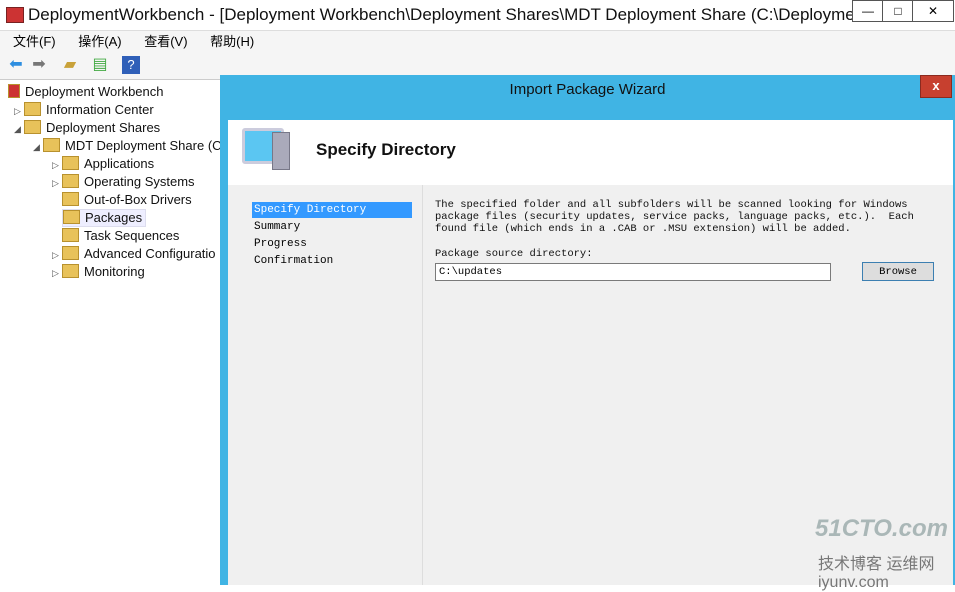 This screenshot has height=592, width=955. What do you see at coordinates (587, 89) in the screenshot?
I see `dialog-title: Import Package Wizard` at bounding box center [587, 89].